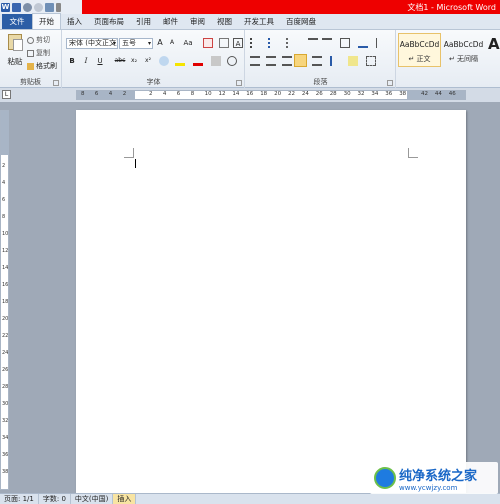 This screenshot has width=500, height=504. Describe the element at coordinates (238, 43) in the screenshot. I see `char-border-button: A` at that location.